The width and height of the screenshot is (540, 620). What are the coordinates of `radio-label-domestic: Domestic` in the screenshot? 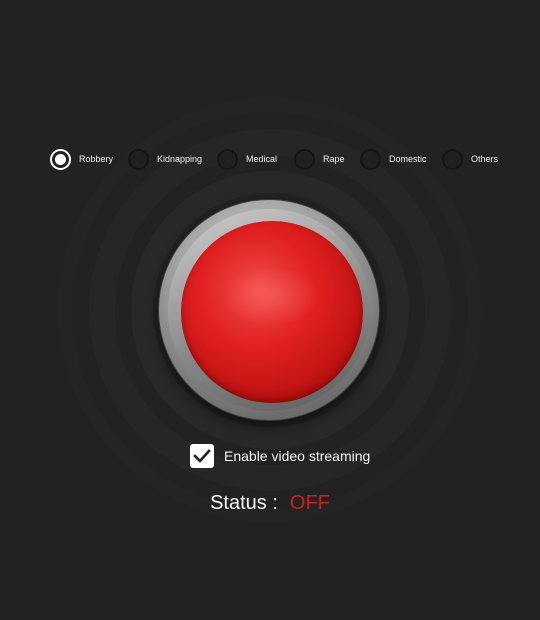 It's located at (408, 159).